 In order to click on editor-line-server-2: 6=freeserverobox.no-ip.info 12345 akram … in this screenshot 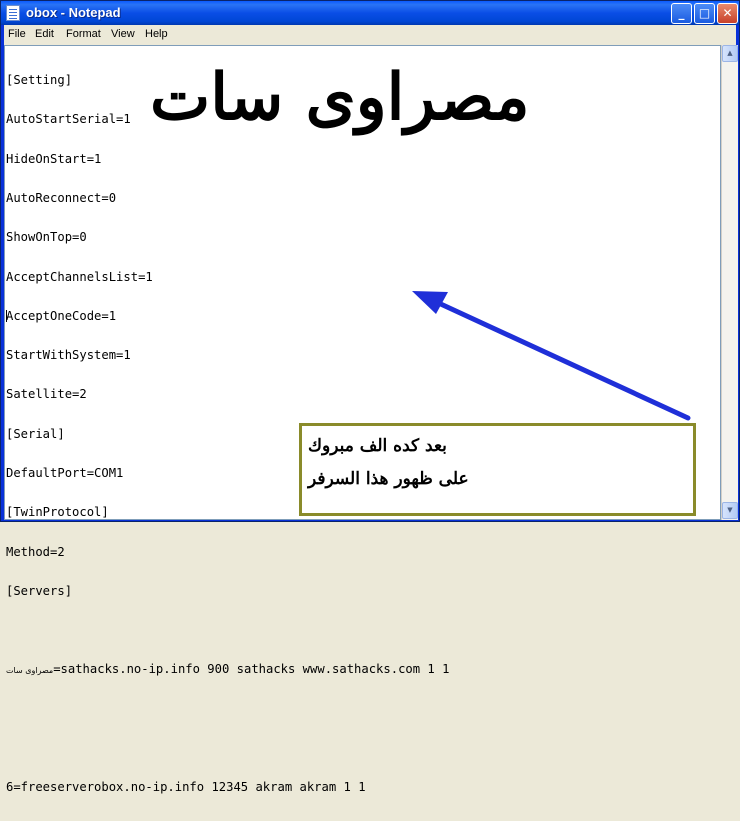, I will do `click(186, 787)`.